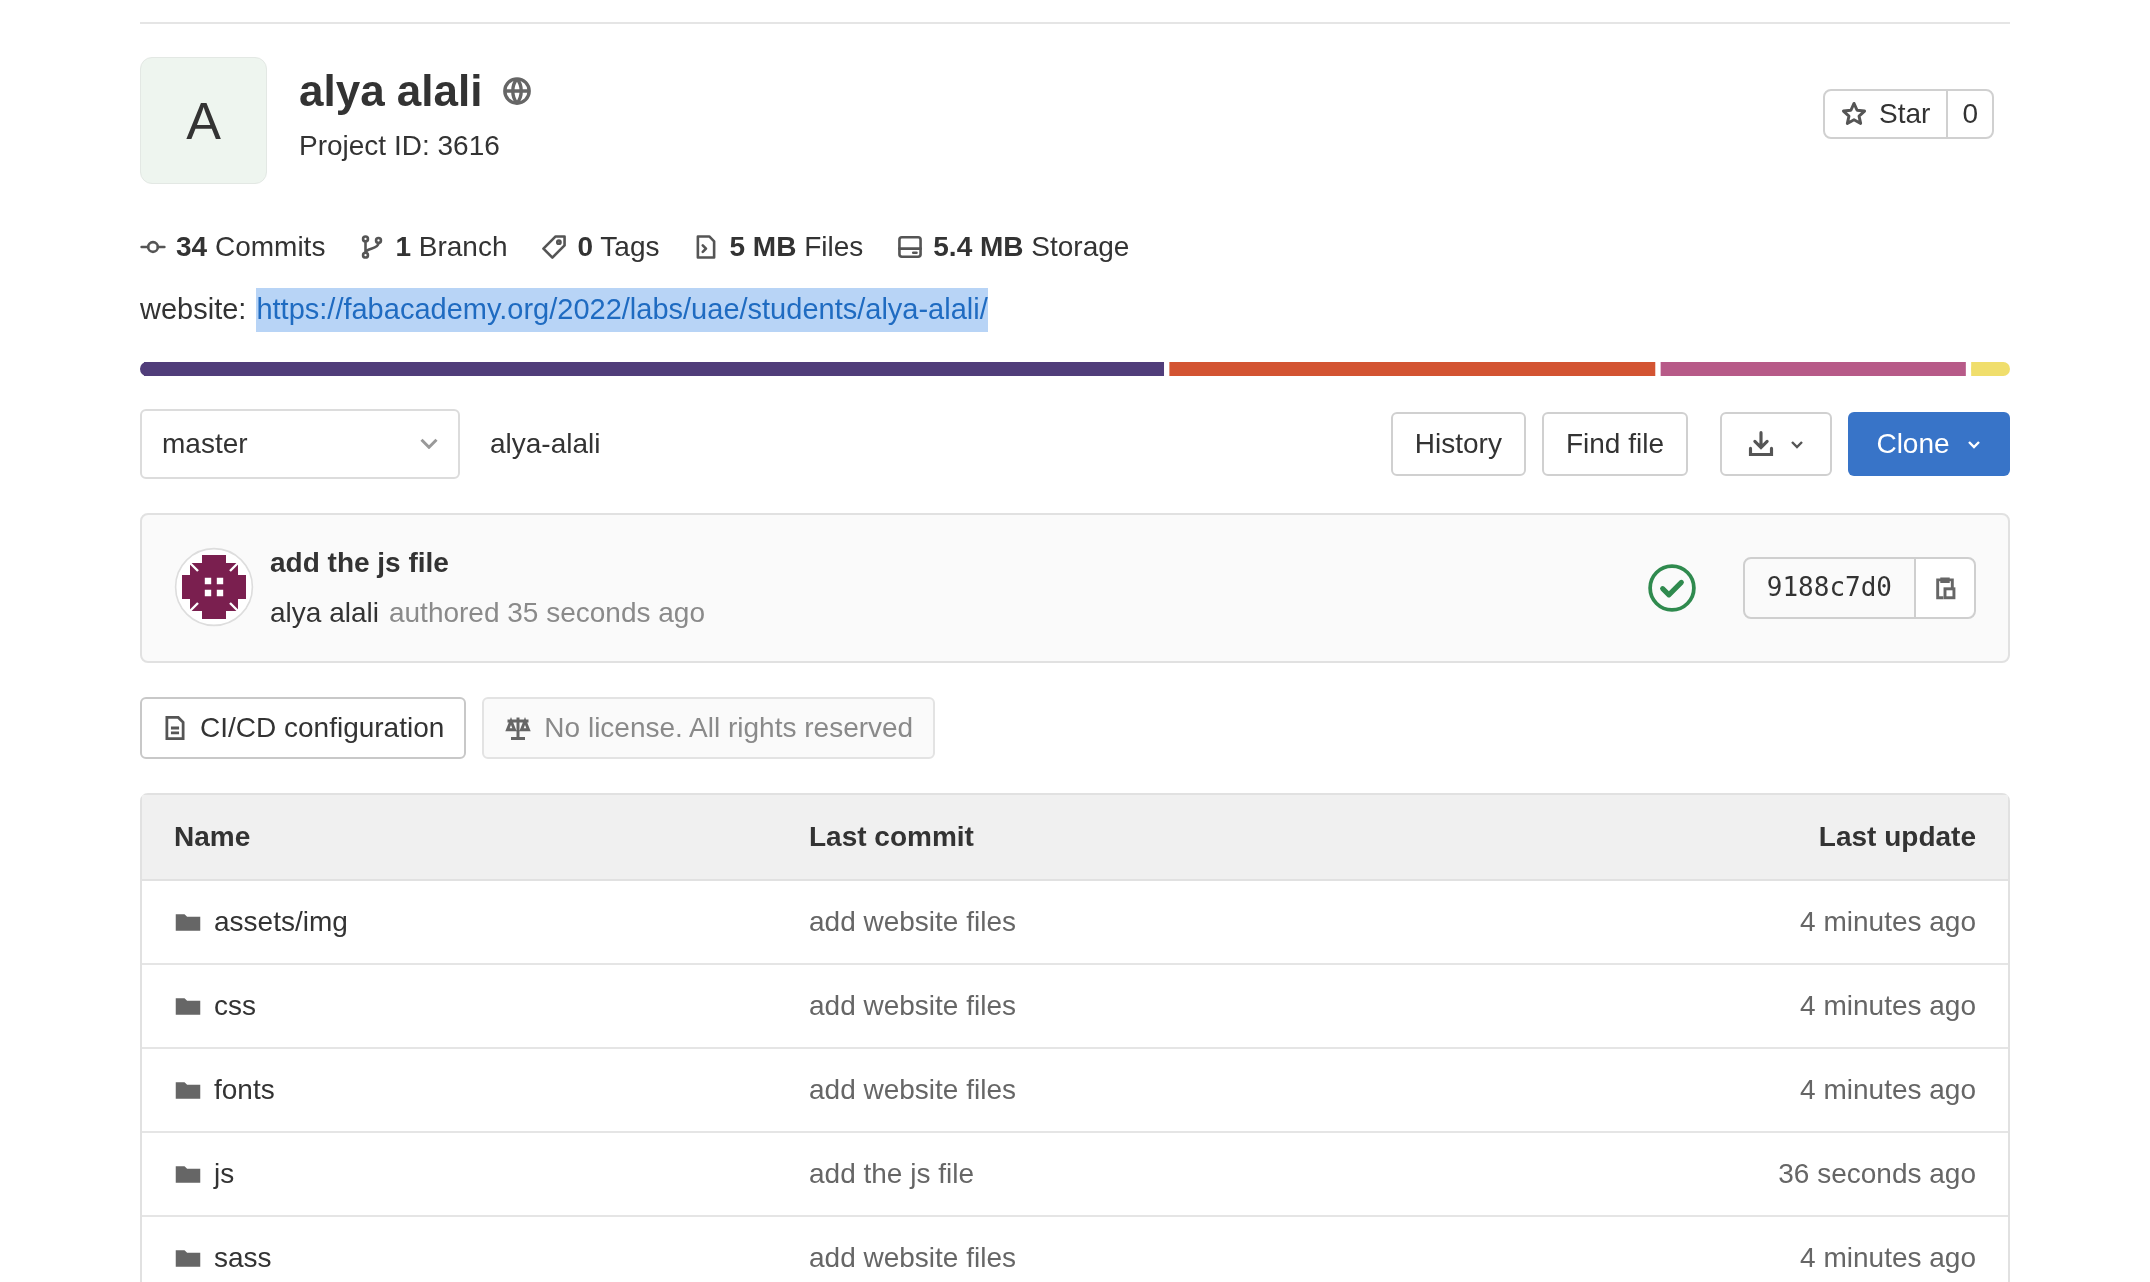  Describe the element at coordinates (1876, 1173) in the screenshot. I see `last-update-text: 36 seconds ago` at that location.